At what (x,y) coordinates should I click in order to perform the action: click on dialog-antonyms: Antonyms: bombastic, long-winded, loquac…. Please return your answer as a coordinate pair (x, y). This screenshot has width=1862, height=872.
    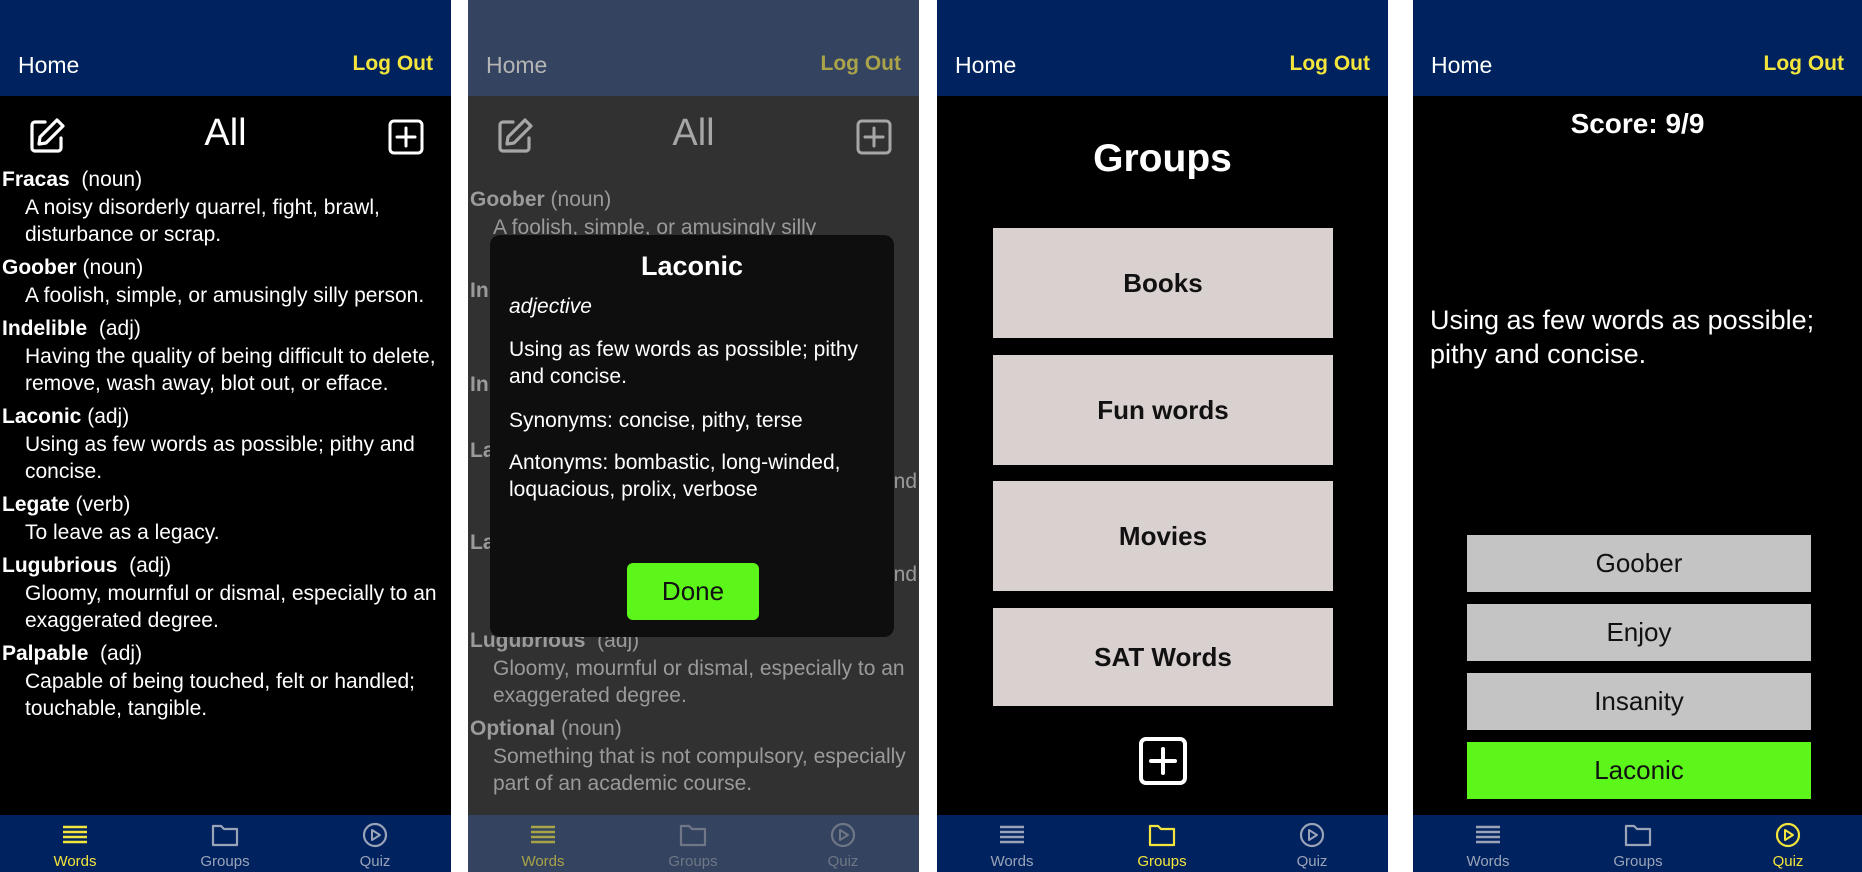
    Looking at the image, I should click on (675, 476).